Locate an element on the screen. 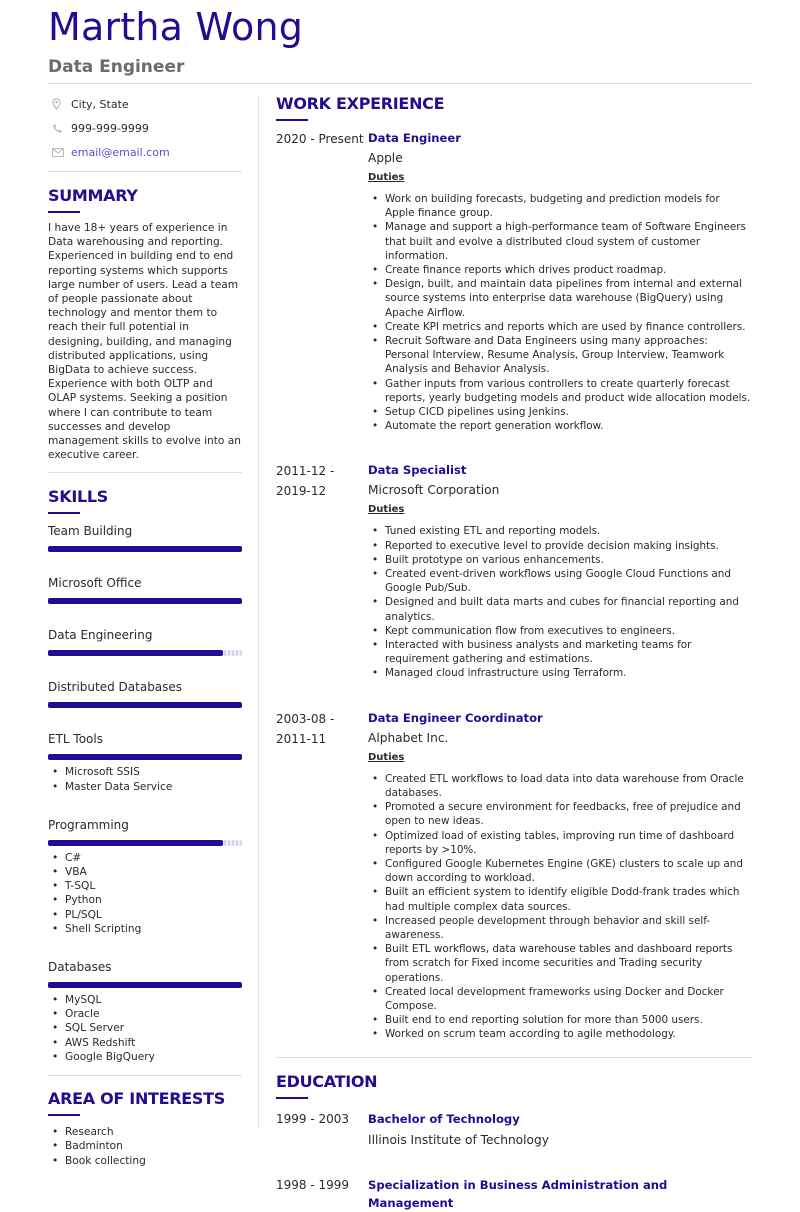  list-item: PL/SQL is located at coordinates (145, 915).